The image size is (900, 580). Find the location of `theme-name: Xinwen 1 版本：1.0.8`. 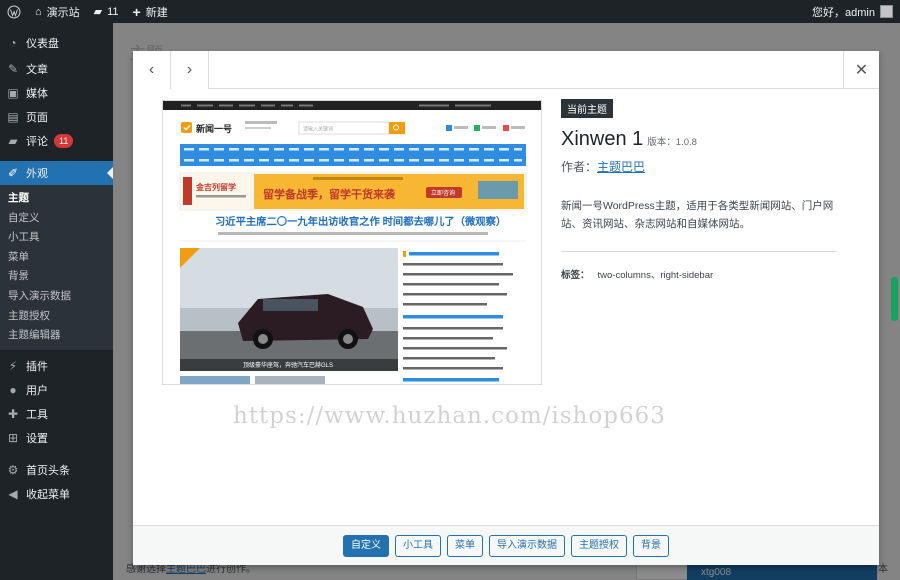

theme-name: Xinwen 1 版本：1.0.8 is located at coordinates (699, 139).